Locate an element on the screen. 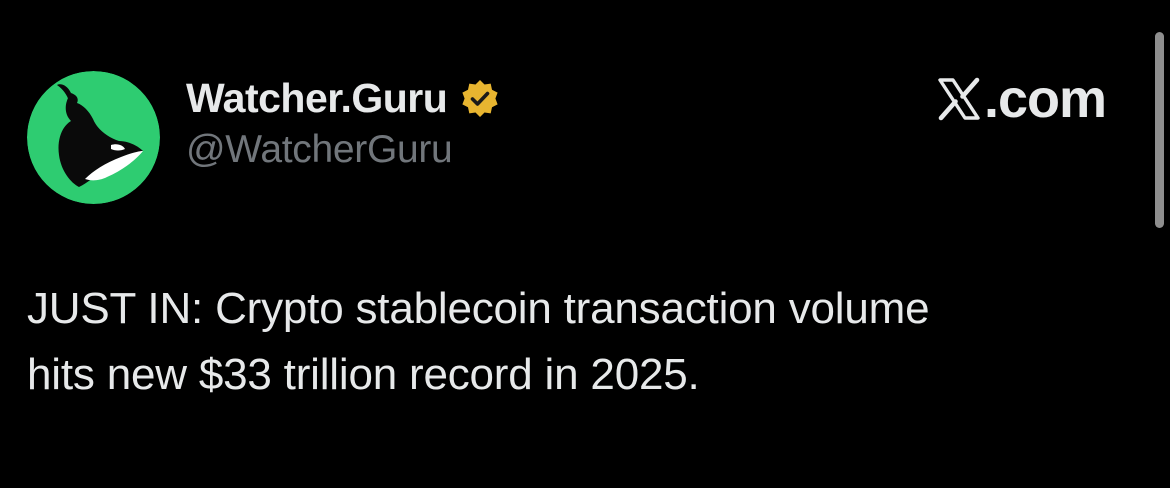 The width and height of the screenshot is (1170, 488). site-mark: .com is located at coordinates (1022, 99).